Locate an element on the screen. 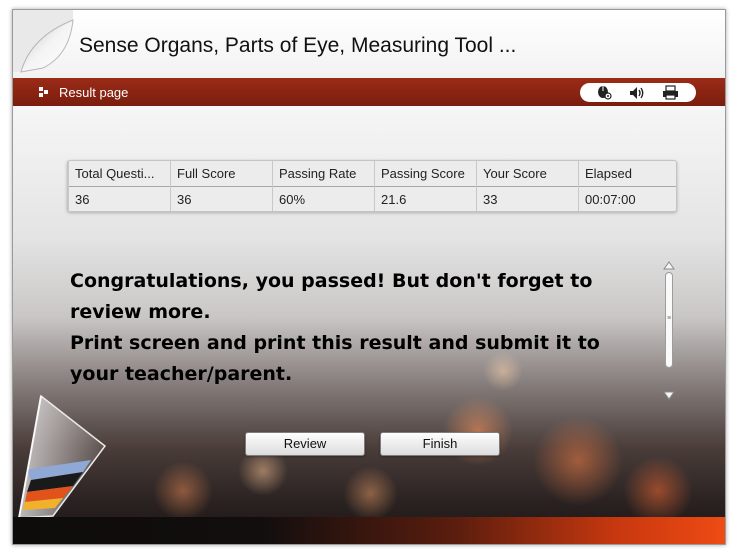  mouse-settings-icon is located at coordinates (605, 93).